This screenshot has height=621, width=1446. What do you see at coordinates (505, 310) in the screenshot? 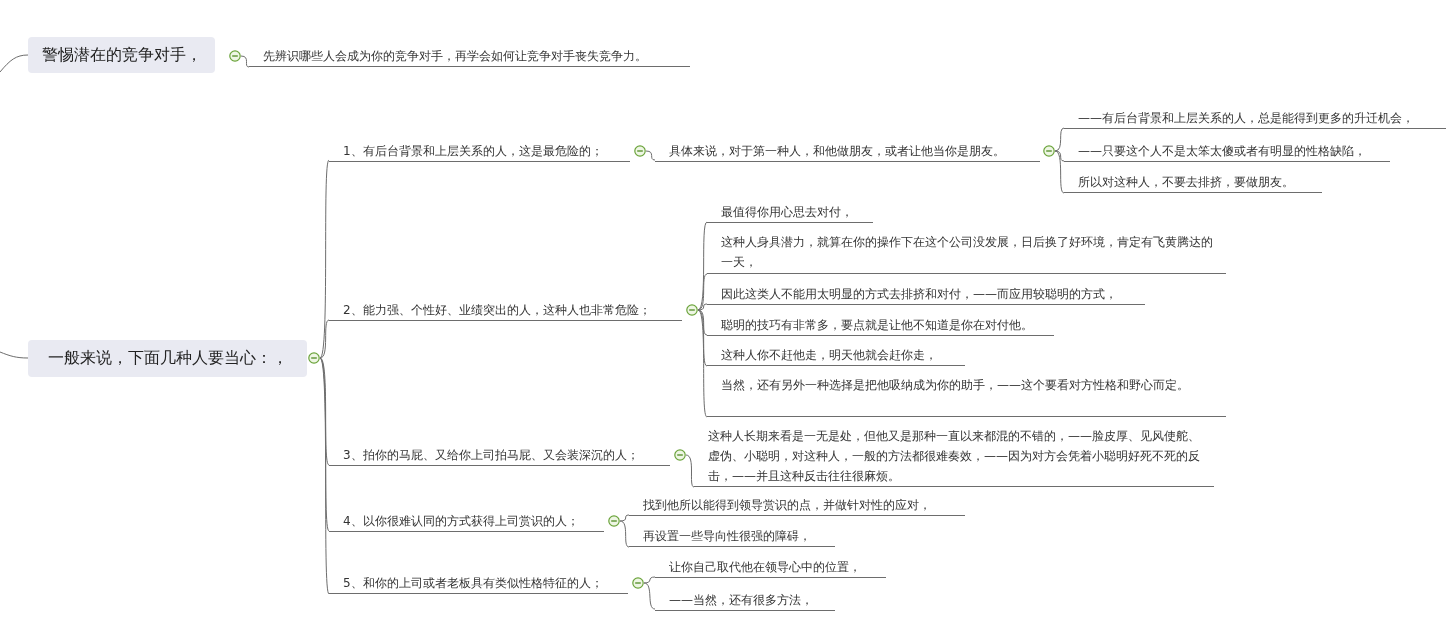
I see `branch-text: 2、能力强、个性好、业绩突出的人，这种人也非常危险；` at bounding box center [505, 310].